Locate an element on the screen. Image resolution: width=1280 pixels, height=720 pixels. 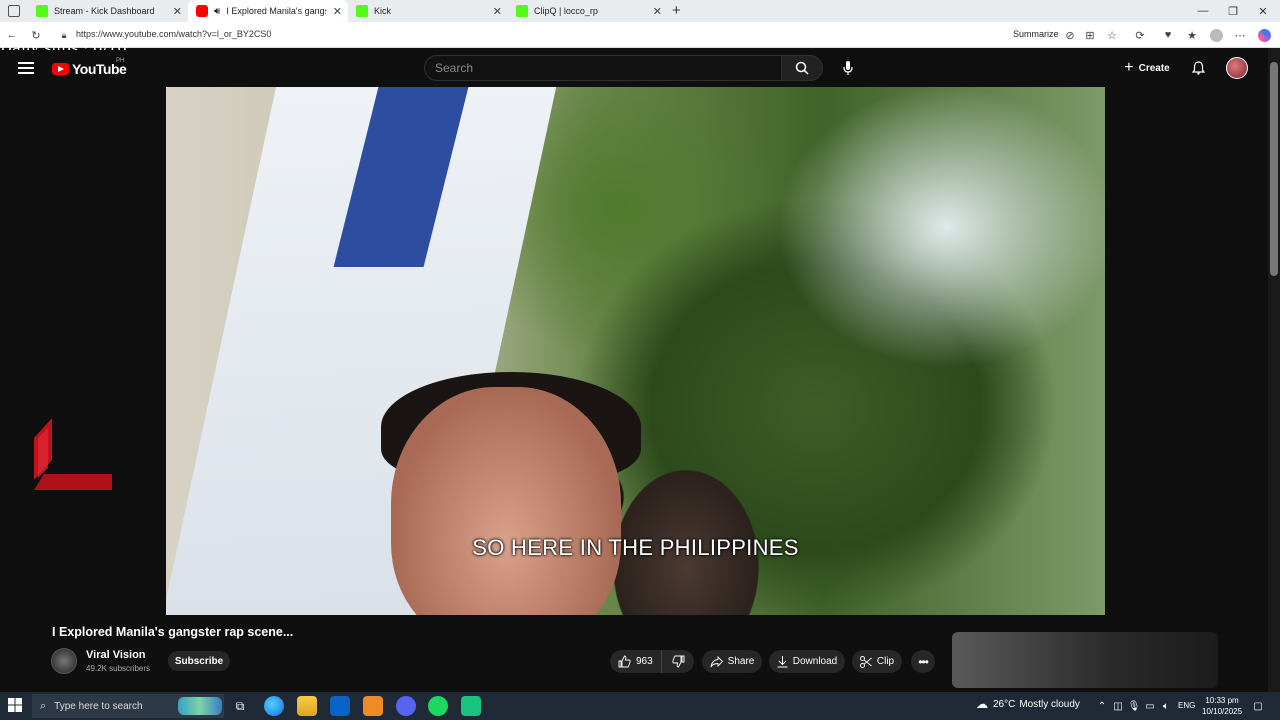
youtube-favicon-icon is located at coordinates (202, 11).